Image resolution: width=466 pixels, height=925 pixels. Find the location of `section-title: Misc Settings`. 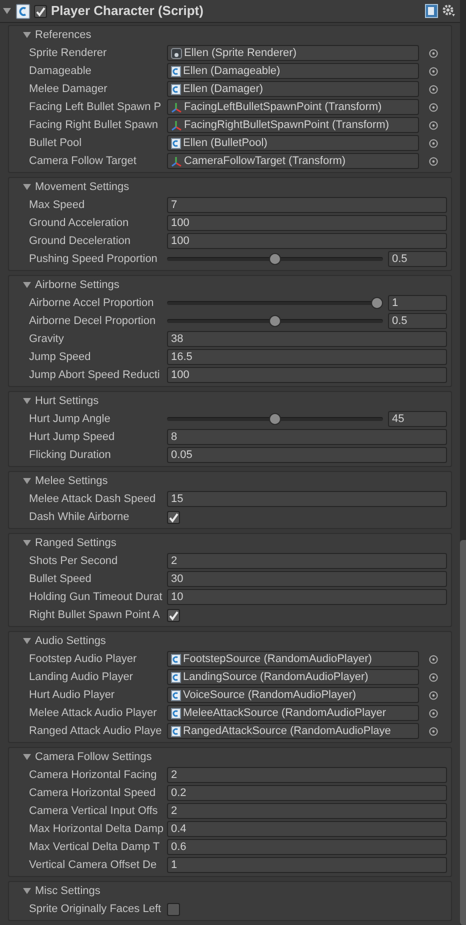

section-title: Misc Settings is located at coordinates (67, 891).